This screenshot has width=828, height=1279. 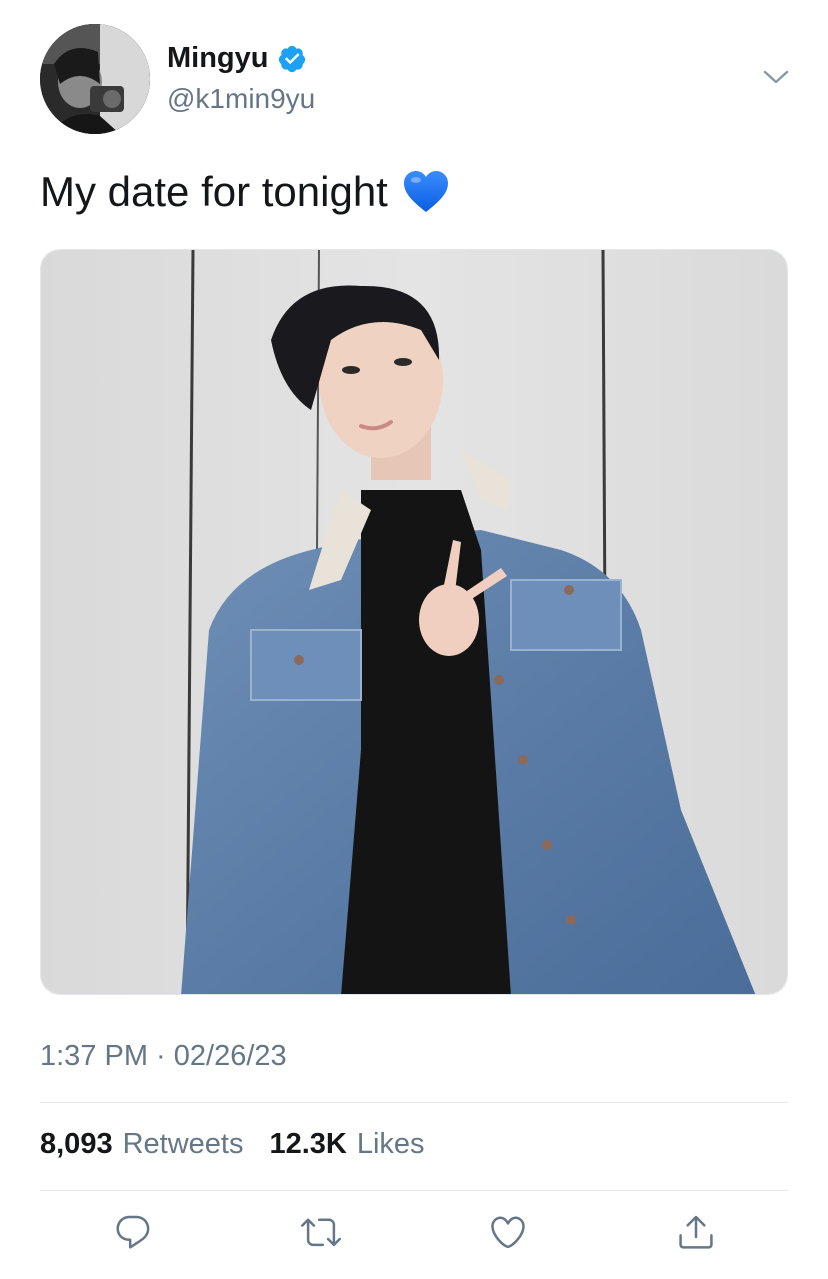 What do you see at coordinates (183, 1144) in the screenshot?
I see `retweets-label: Retweets` at bounding box center [183, 1144].